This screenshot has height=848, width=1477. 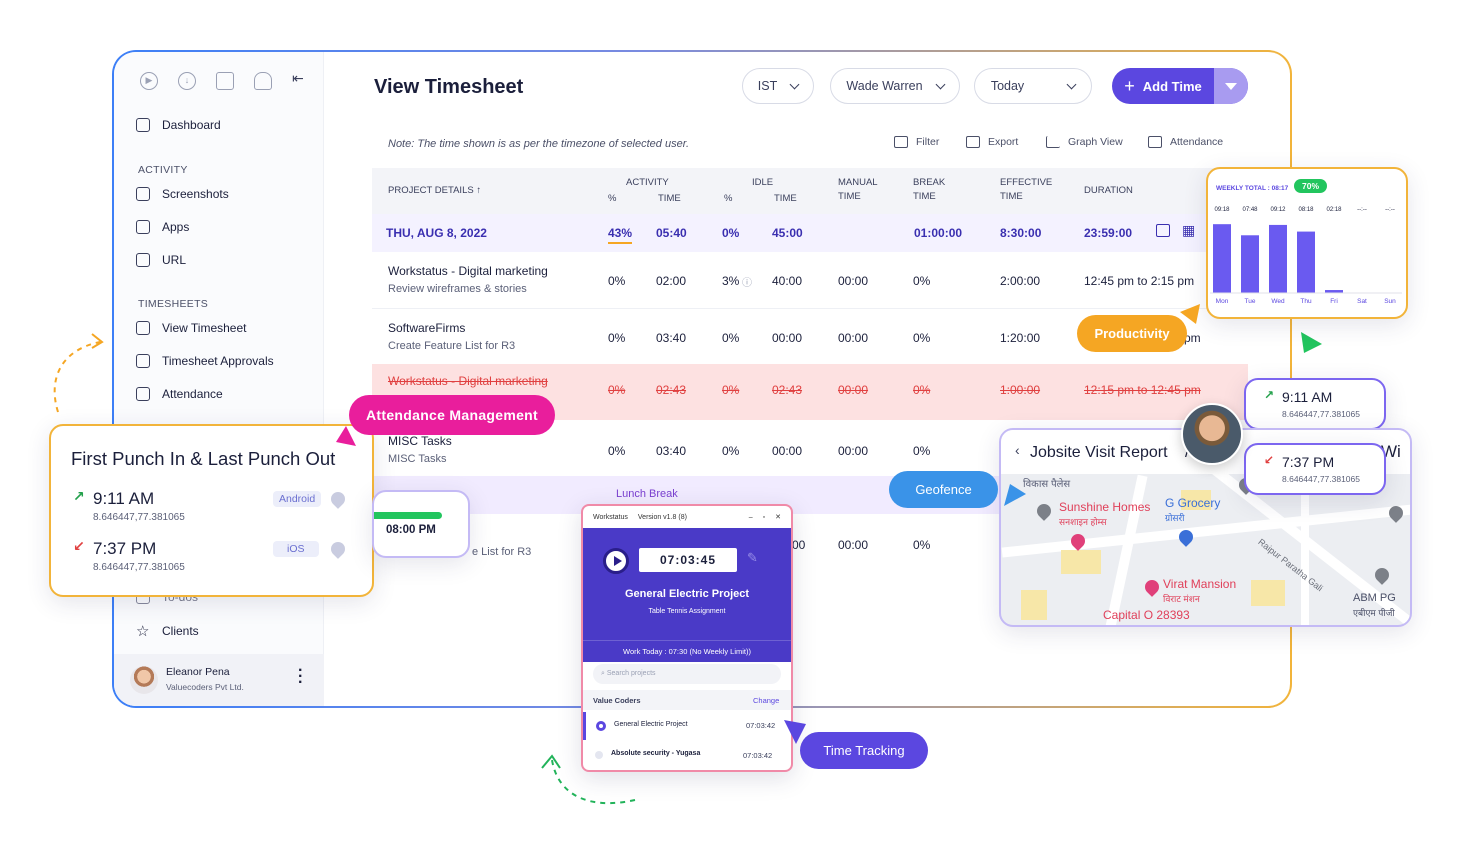 I want to click on col-project: PROJECT DETAILS ↑, so click(x=434, y=191).